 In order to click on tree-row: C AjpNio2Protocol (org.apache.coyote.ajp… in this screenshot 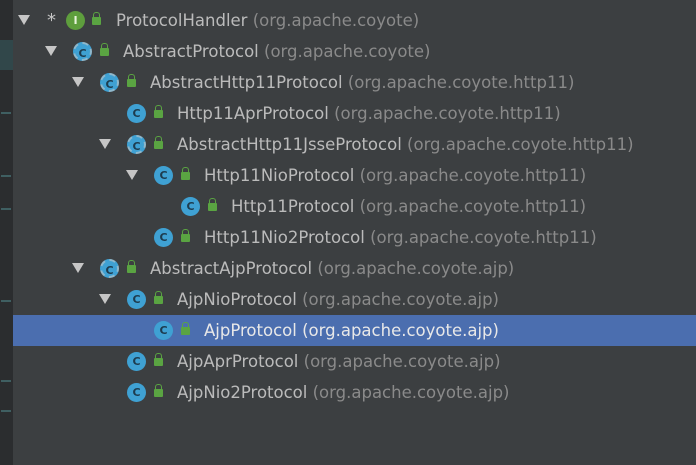, I will do `click(354, 392)`.